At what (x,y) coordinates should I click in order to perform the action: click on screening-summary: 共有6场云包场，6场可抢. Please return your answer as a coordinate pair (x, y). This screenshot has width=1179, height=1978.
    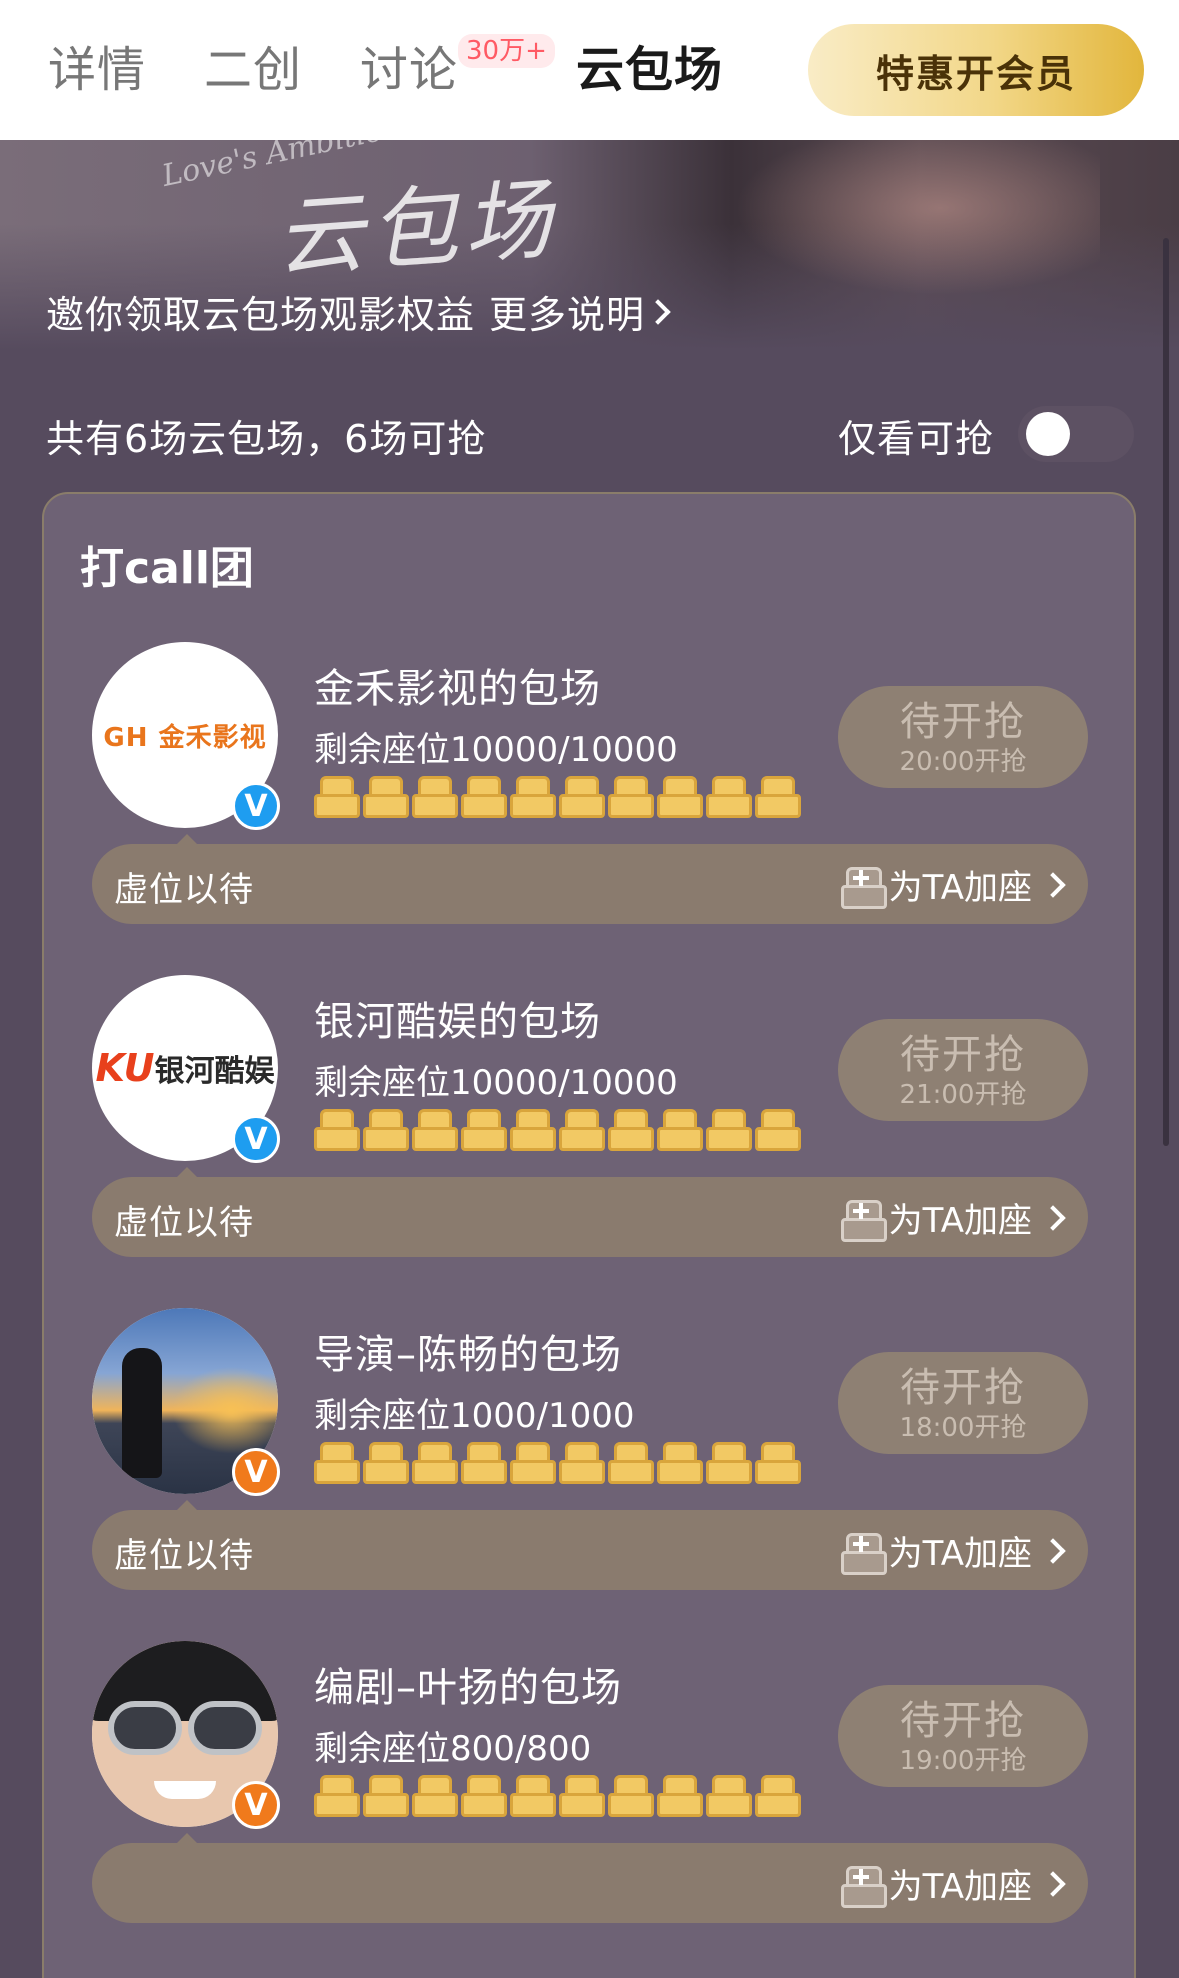
    Looking at the image, I should click on (266, 439).